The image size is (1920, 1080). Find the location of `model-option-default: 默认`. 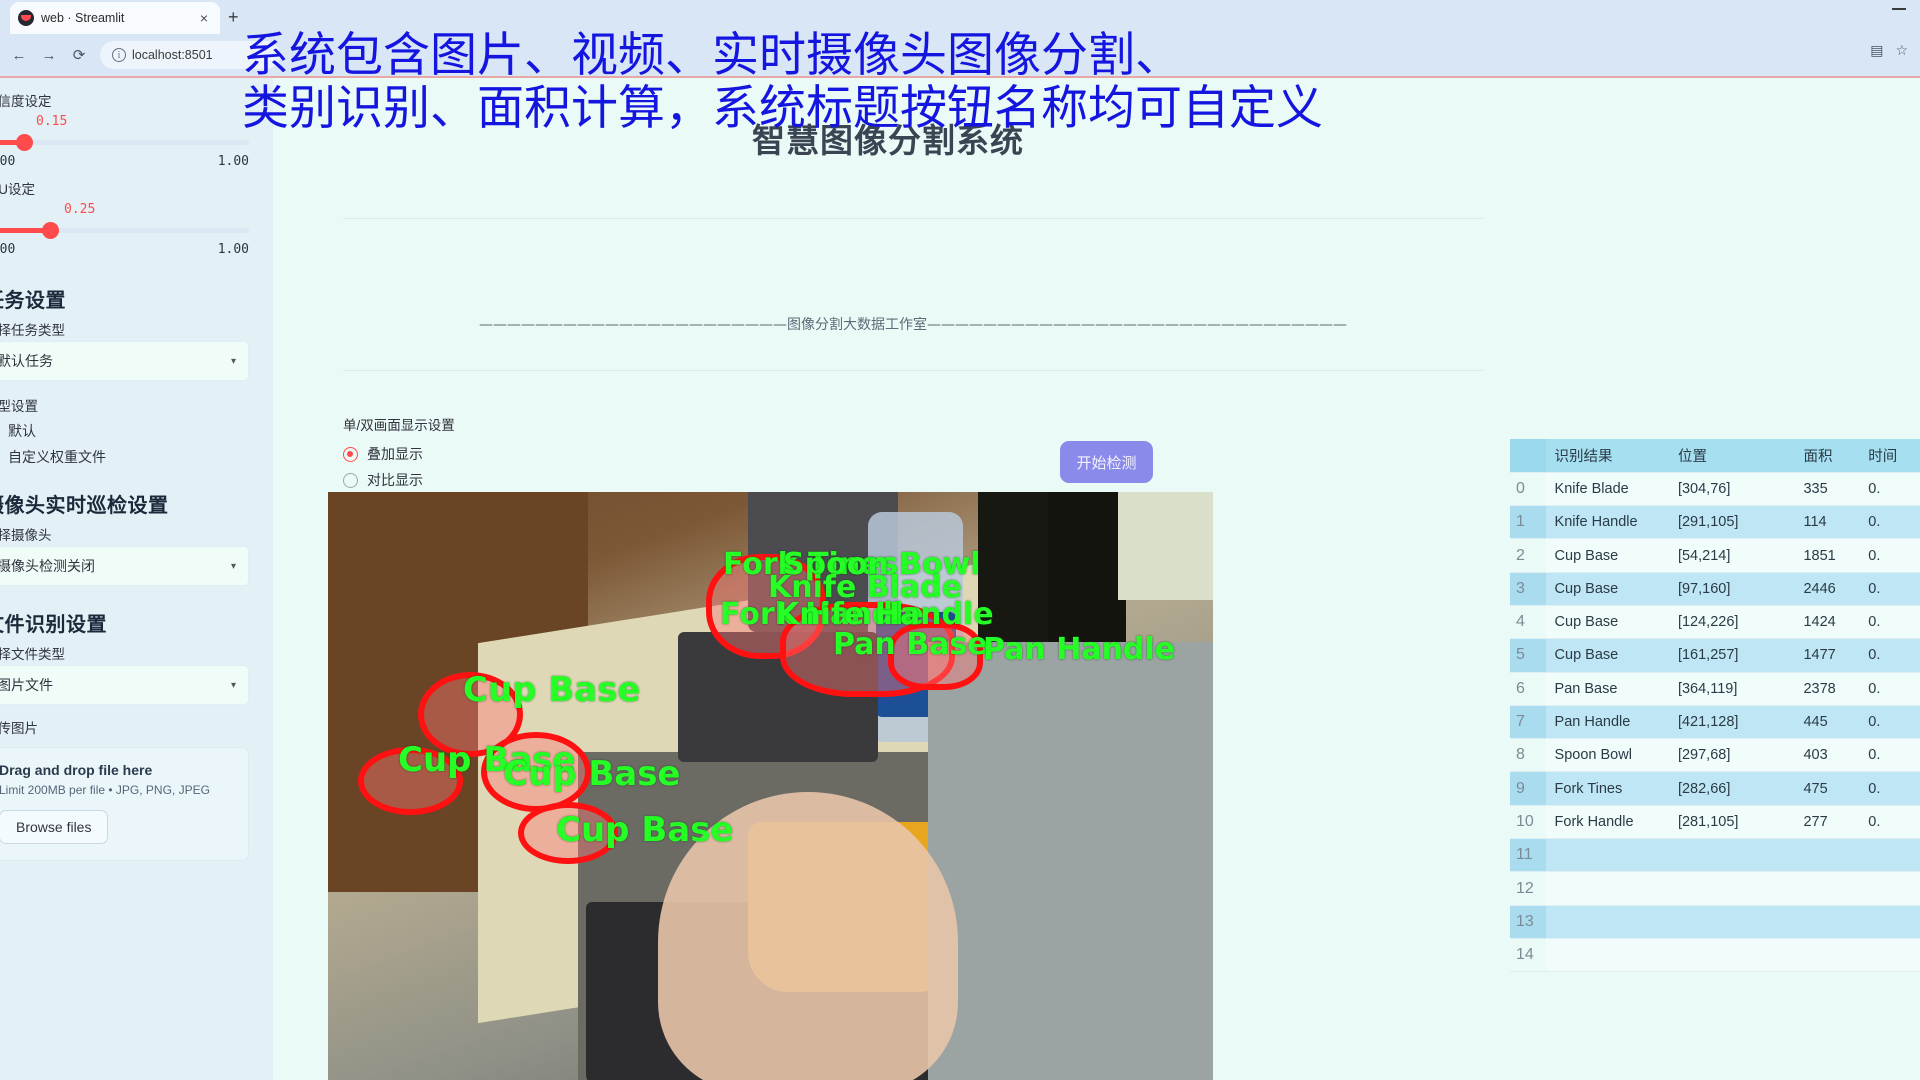

model-option-default: 默认 is located at coordinates (124, 431).